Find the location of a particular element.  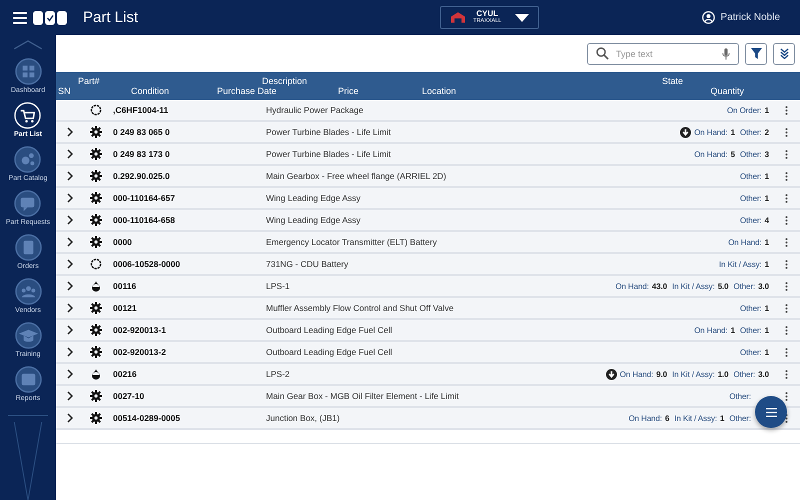

table-row: 000-110164-658 Wing Leading Edge Assy Other: 4 is located at coordinates (428, 221).